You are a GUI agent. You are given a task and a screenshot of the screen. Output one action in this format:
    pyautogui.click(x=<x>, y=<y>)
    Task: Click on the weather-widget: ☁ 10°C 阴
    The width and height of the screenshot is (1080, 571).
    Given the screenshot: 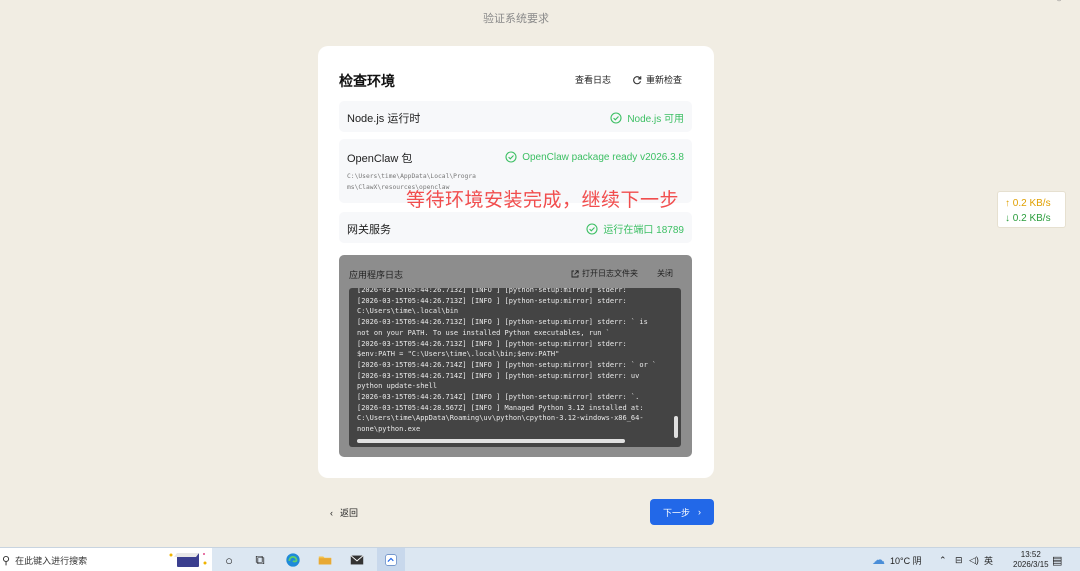 What is the action you would take?
    pyautogui.click(x=897, y=559)
    